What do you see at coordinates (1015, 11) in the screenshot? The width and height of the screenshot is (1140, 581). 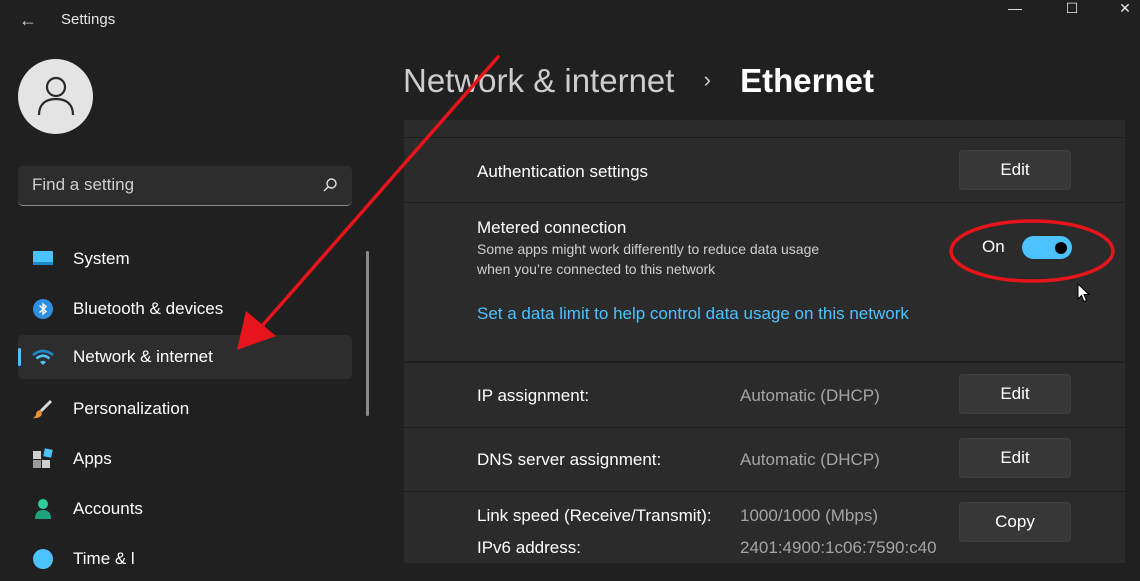 I see `minimize-button: —` at bounding box center [1015, 11].